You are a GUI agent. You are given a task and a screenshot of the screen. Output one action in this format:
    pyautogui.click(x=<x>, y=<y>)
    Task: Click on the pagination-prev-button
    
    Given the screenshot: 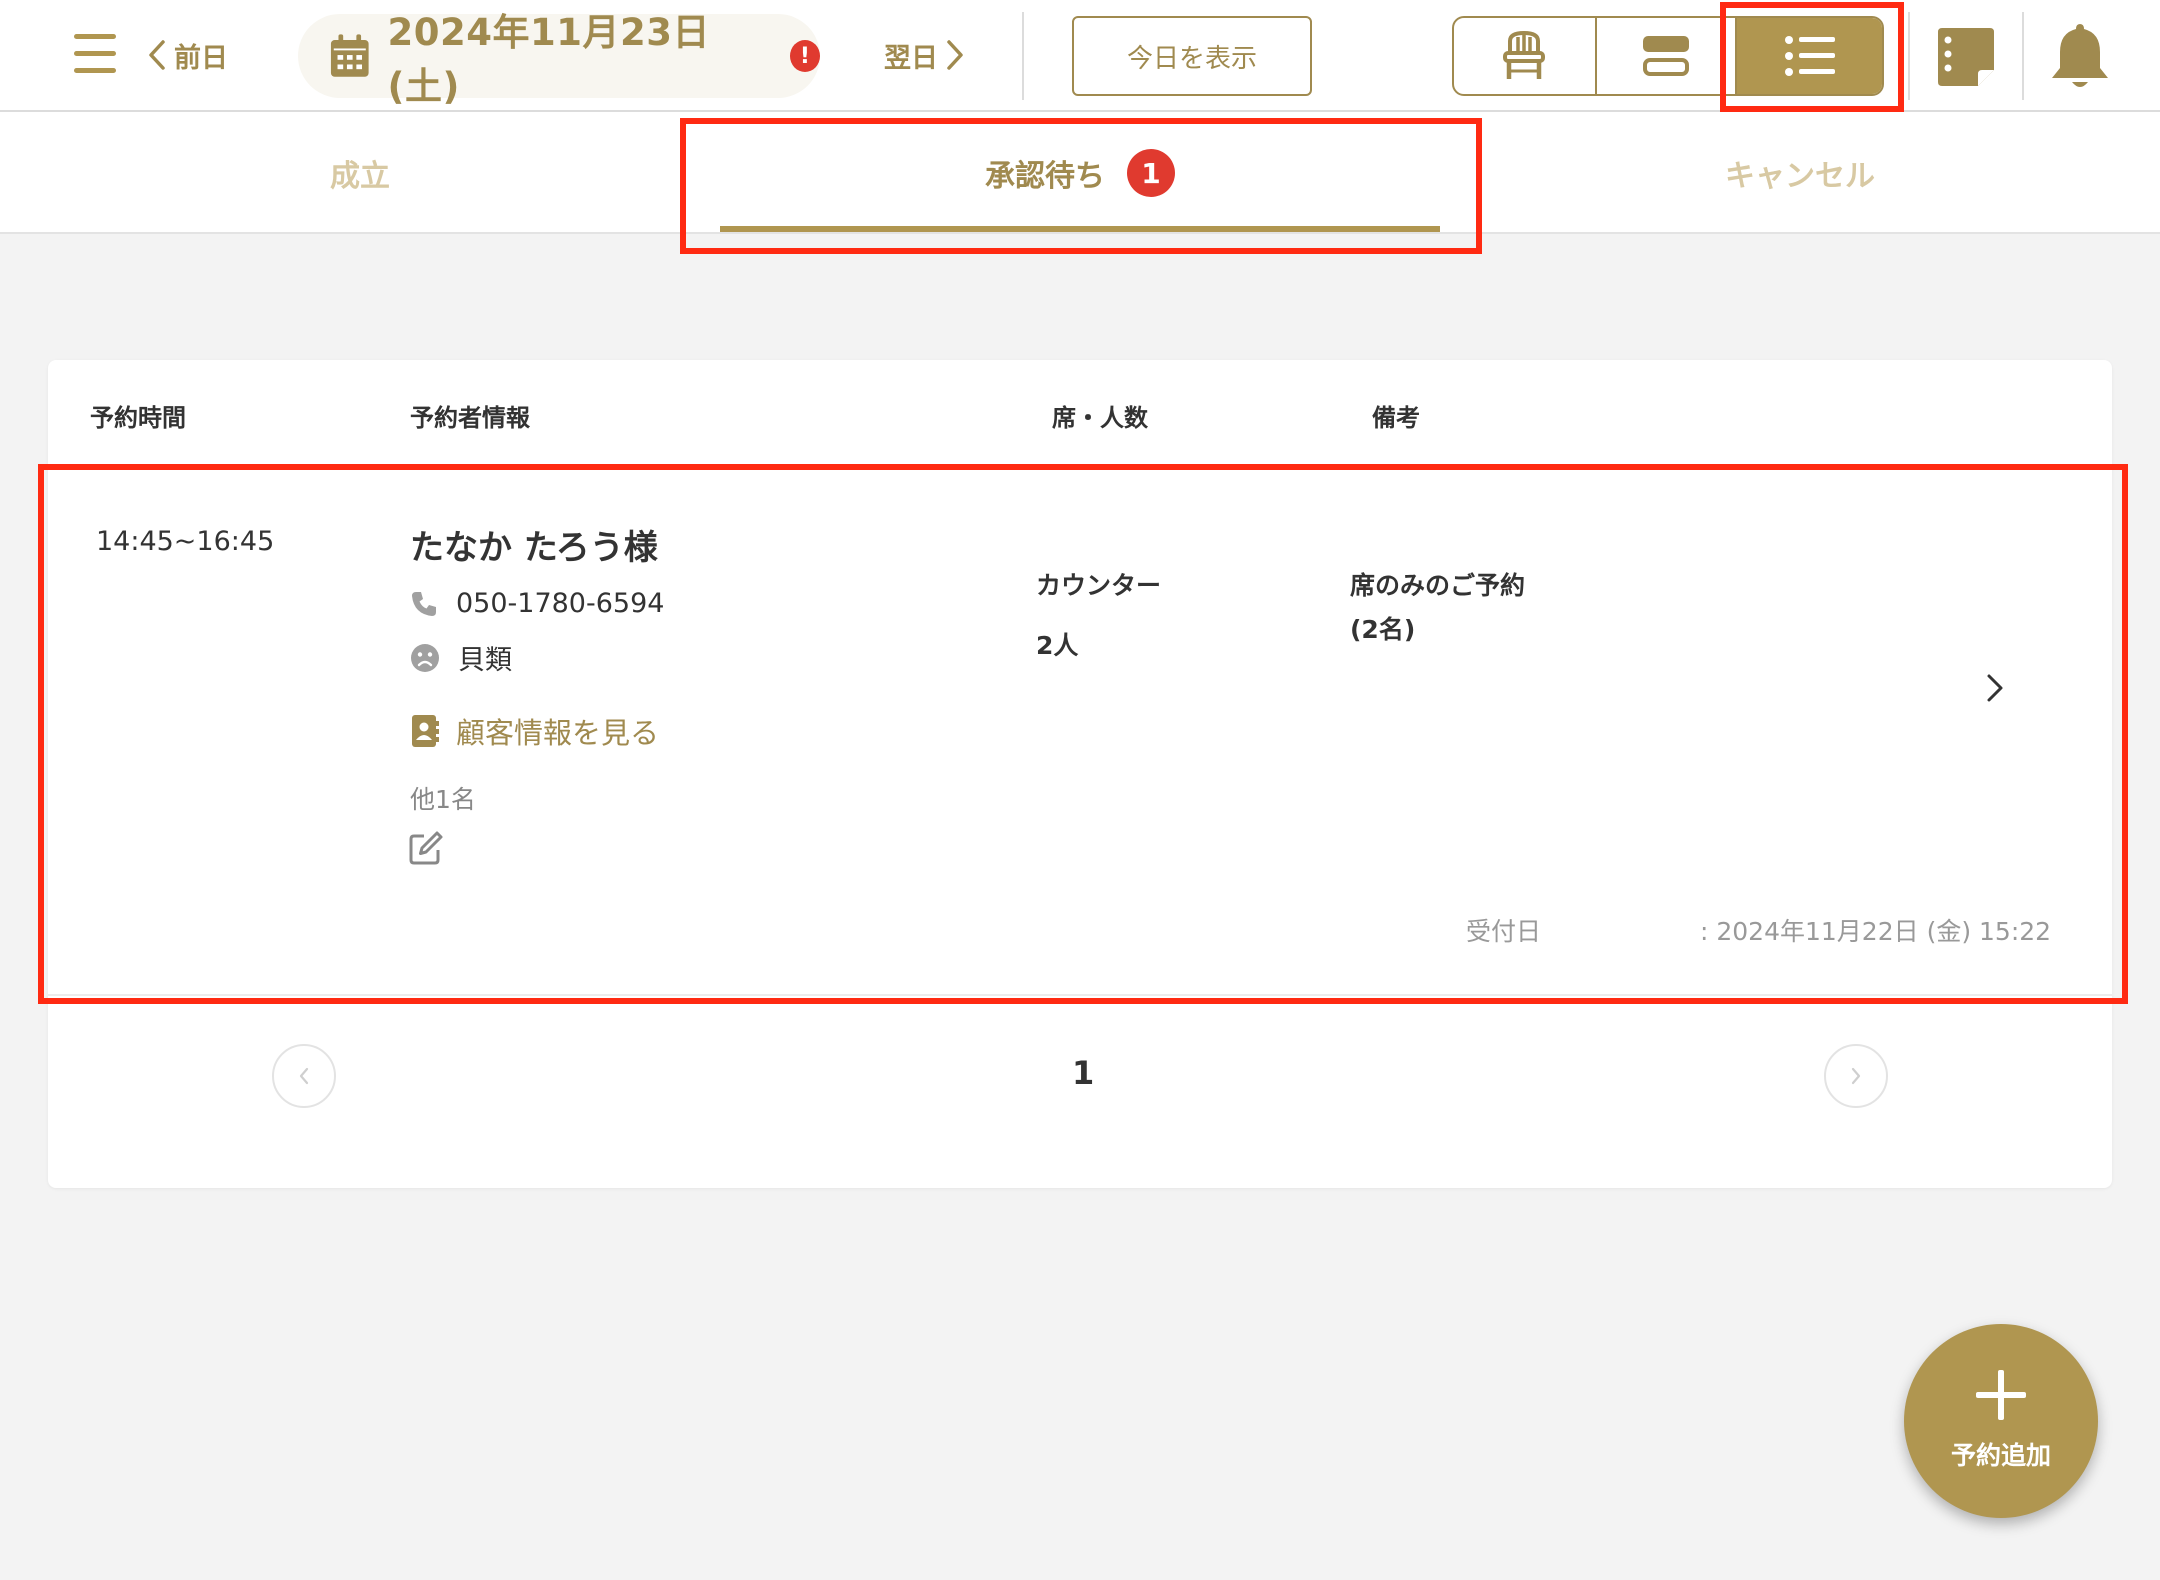 What is the action you would take?
    pyautogui.click(x=304, y=1076)
    